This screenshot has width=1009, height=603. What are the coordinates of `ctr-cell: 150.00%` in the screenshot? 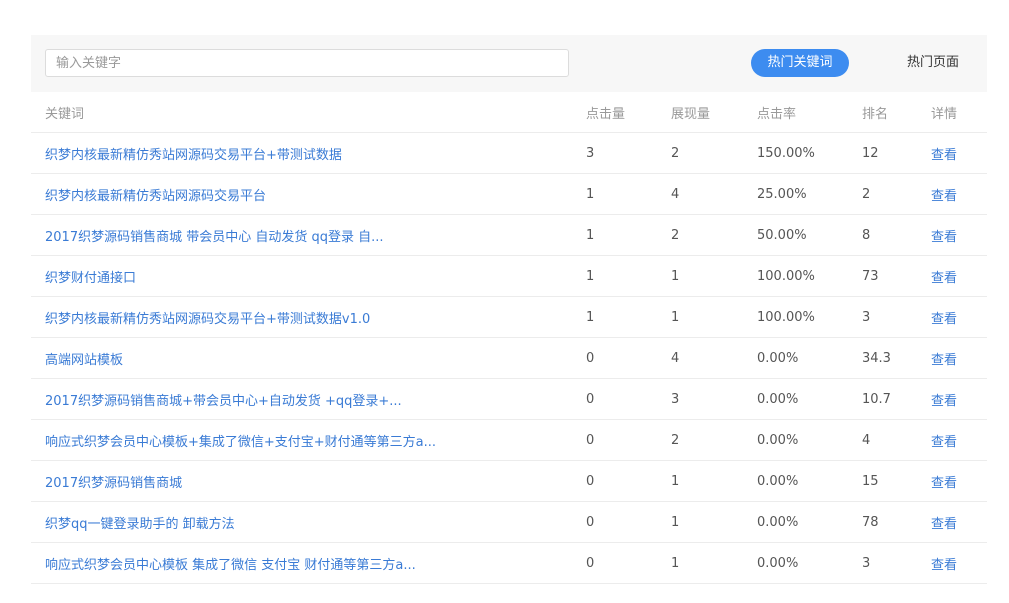 It's located at (795, 153).